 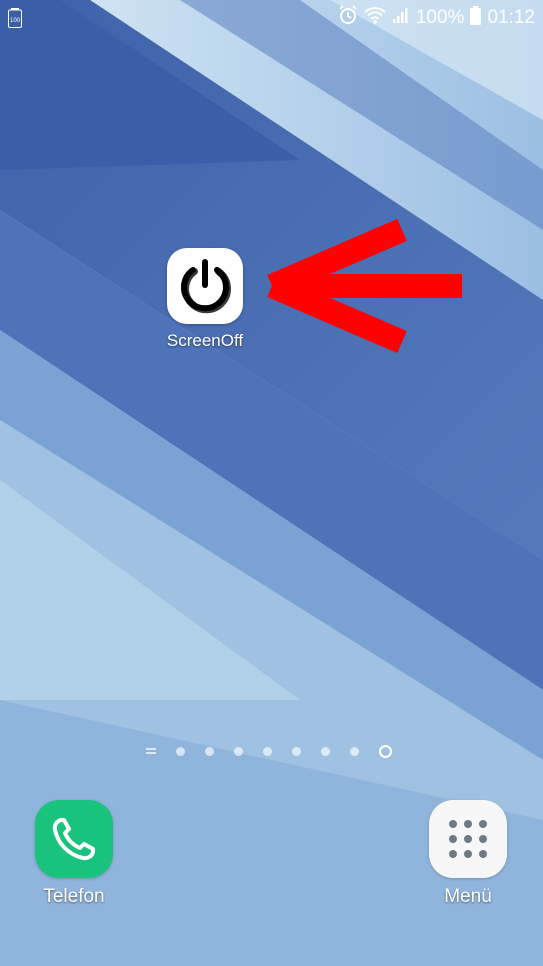 I want to click on apps-grid-icon, so click(x=468, y=839).